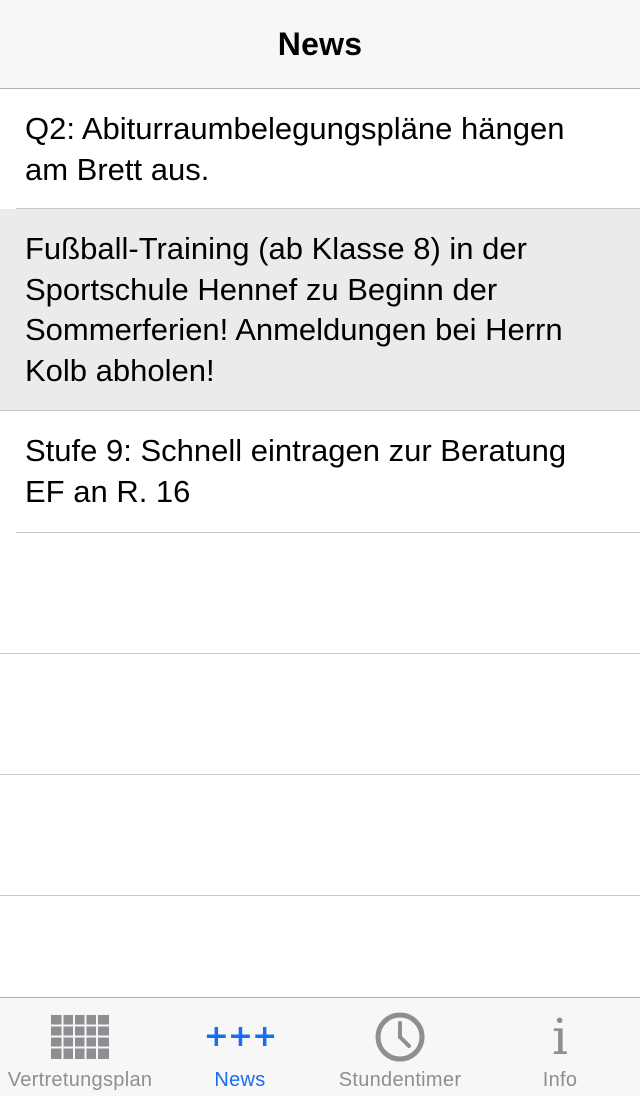 The image size is (640, 1096). I want to click on tab-news: +++ News, so click(240, 1047).